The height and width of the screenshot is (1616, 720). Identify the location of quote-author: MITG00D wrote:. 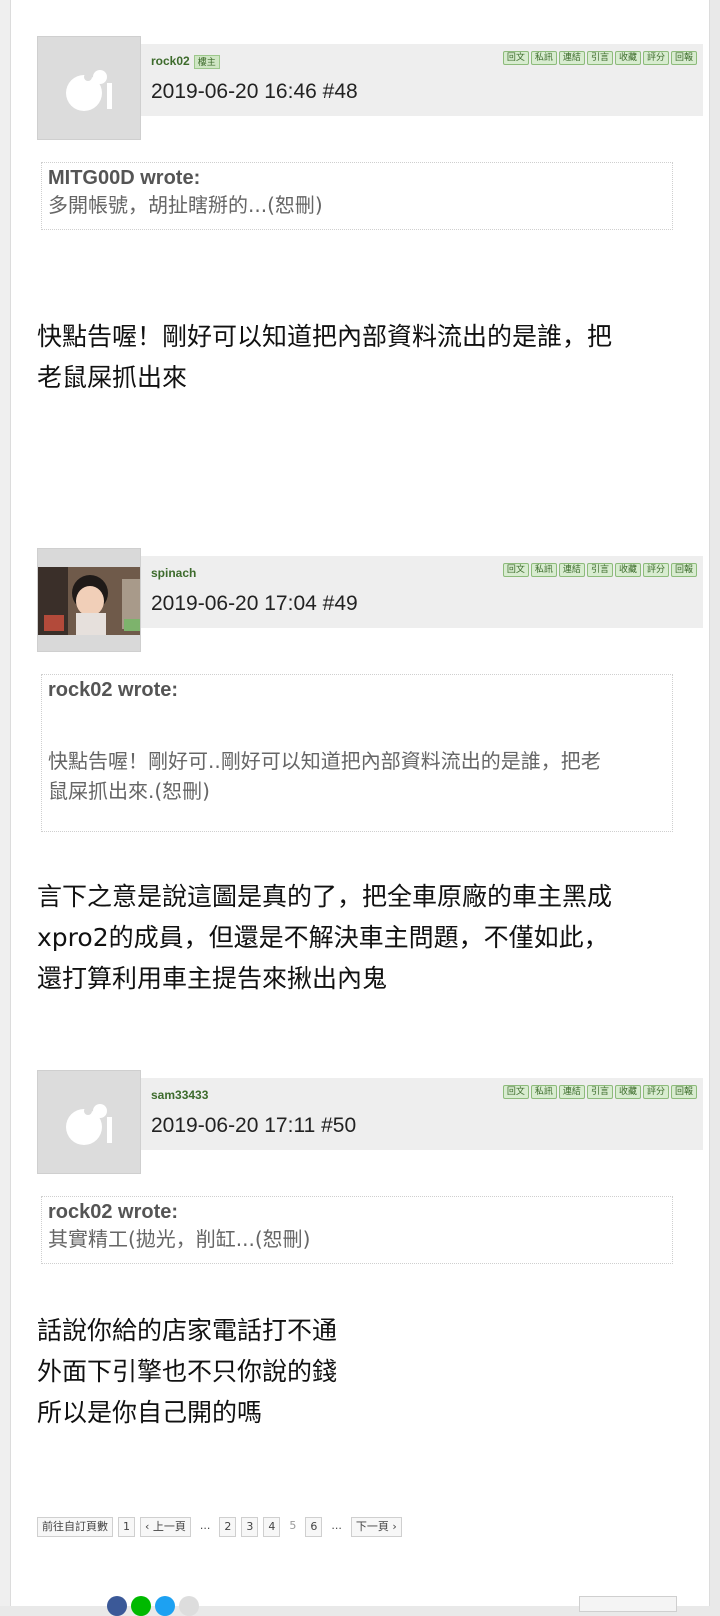
(124, 178).